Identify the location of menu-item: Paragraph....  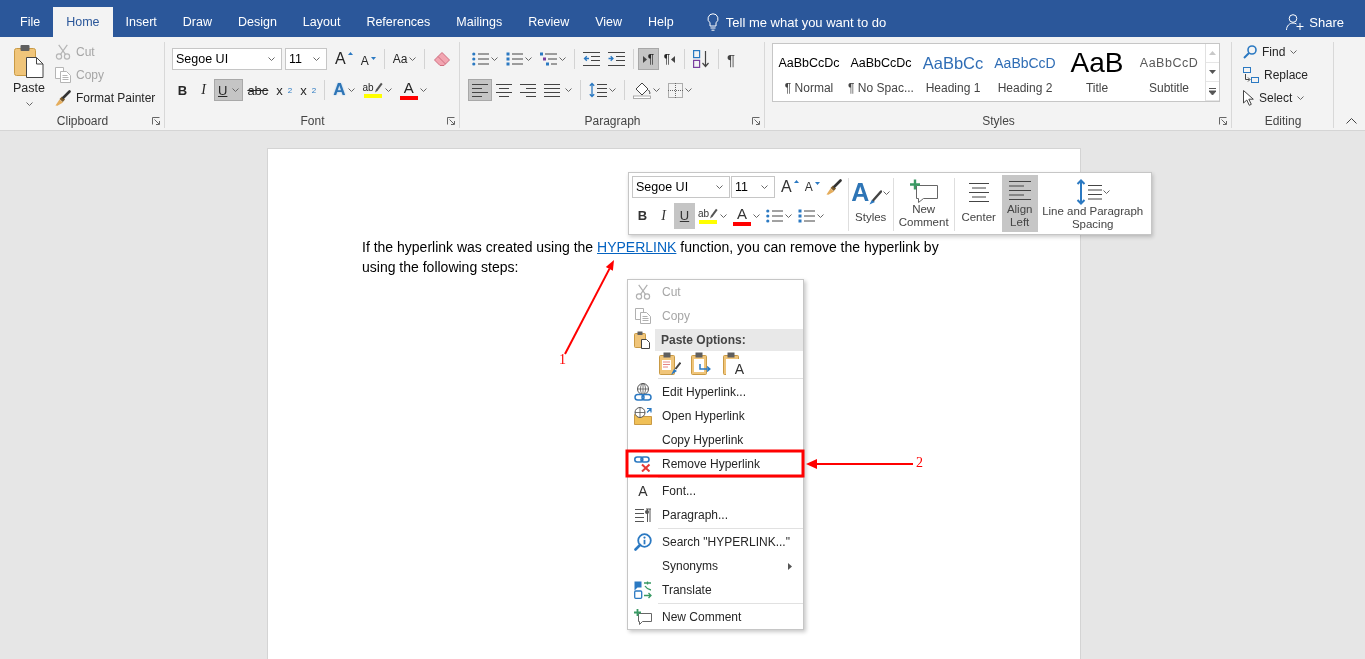
(715, 515).